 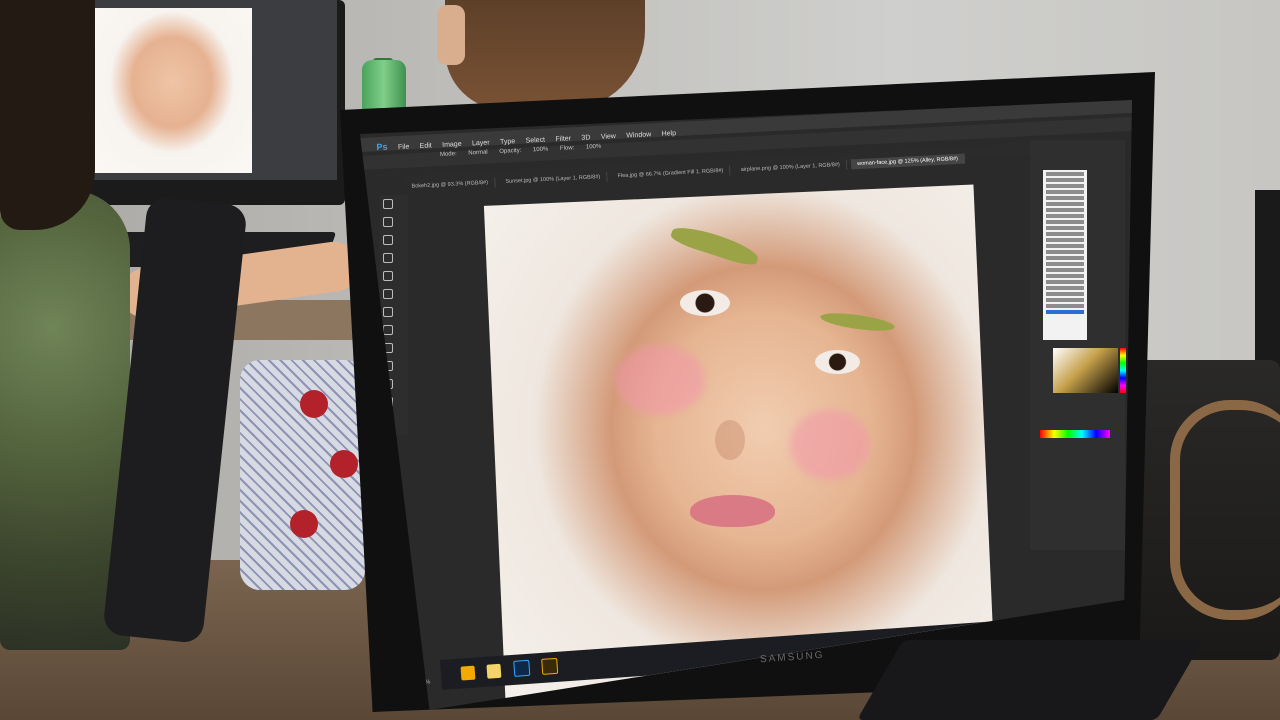 What do you see at coordinates (388, 276) in the screenshot?
I see `crop-tool-icon` at bounding box center [388, 276].